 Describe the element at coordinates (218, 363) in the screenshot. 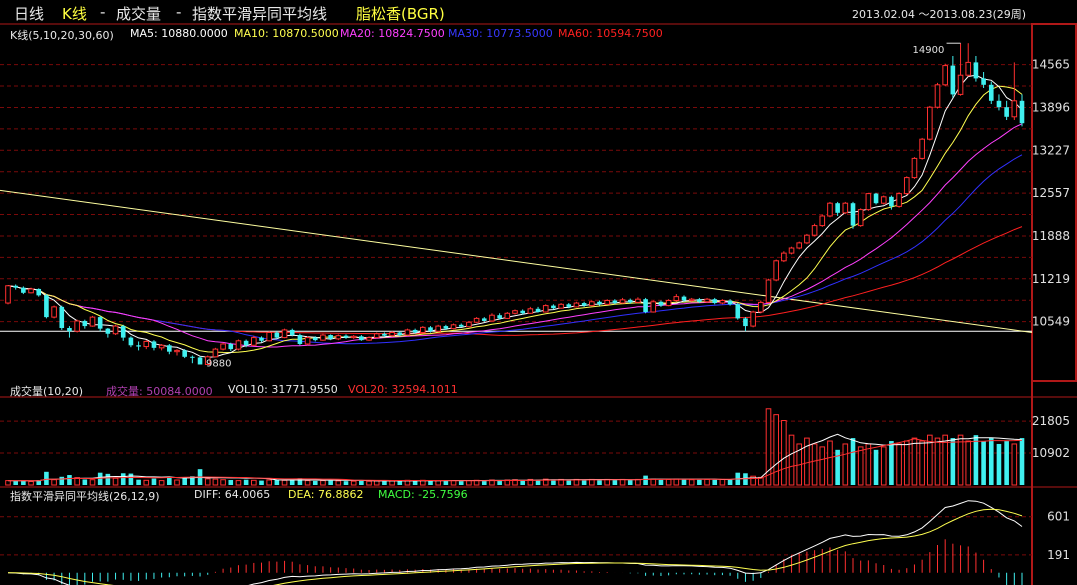

I see `low-price-label: 9880` at that location.